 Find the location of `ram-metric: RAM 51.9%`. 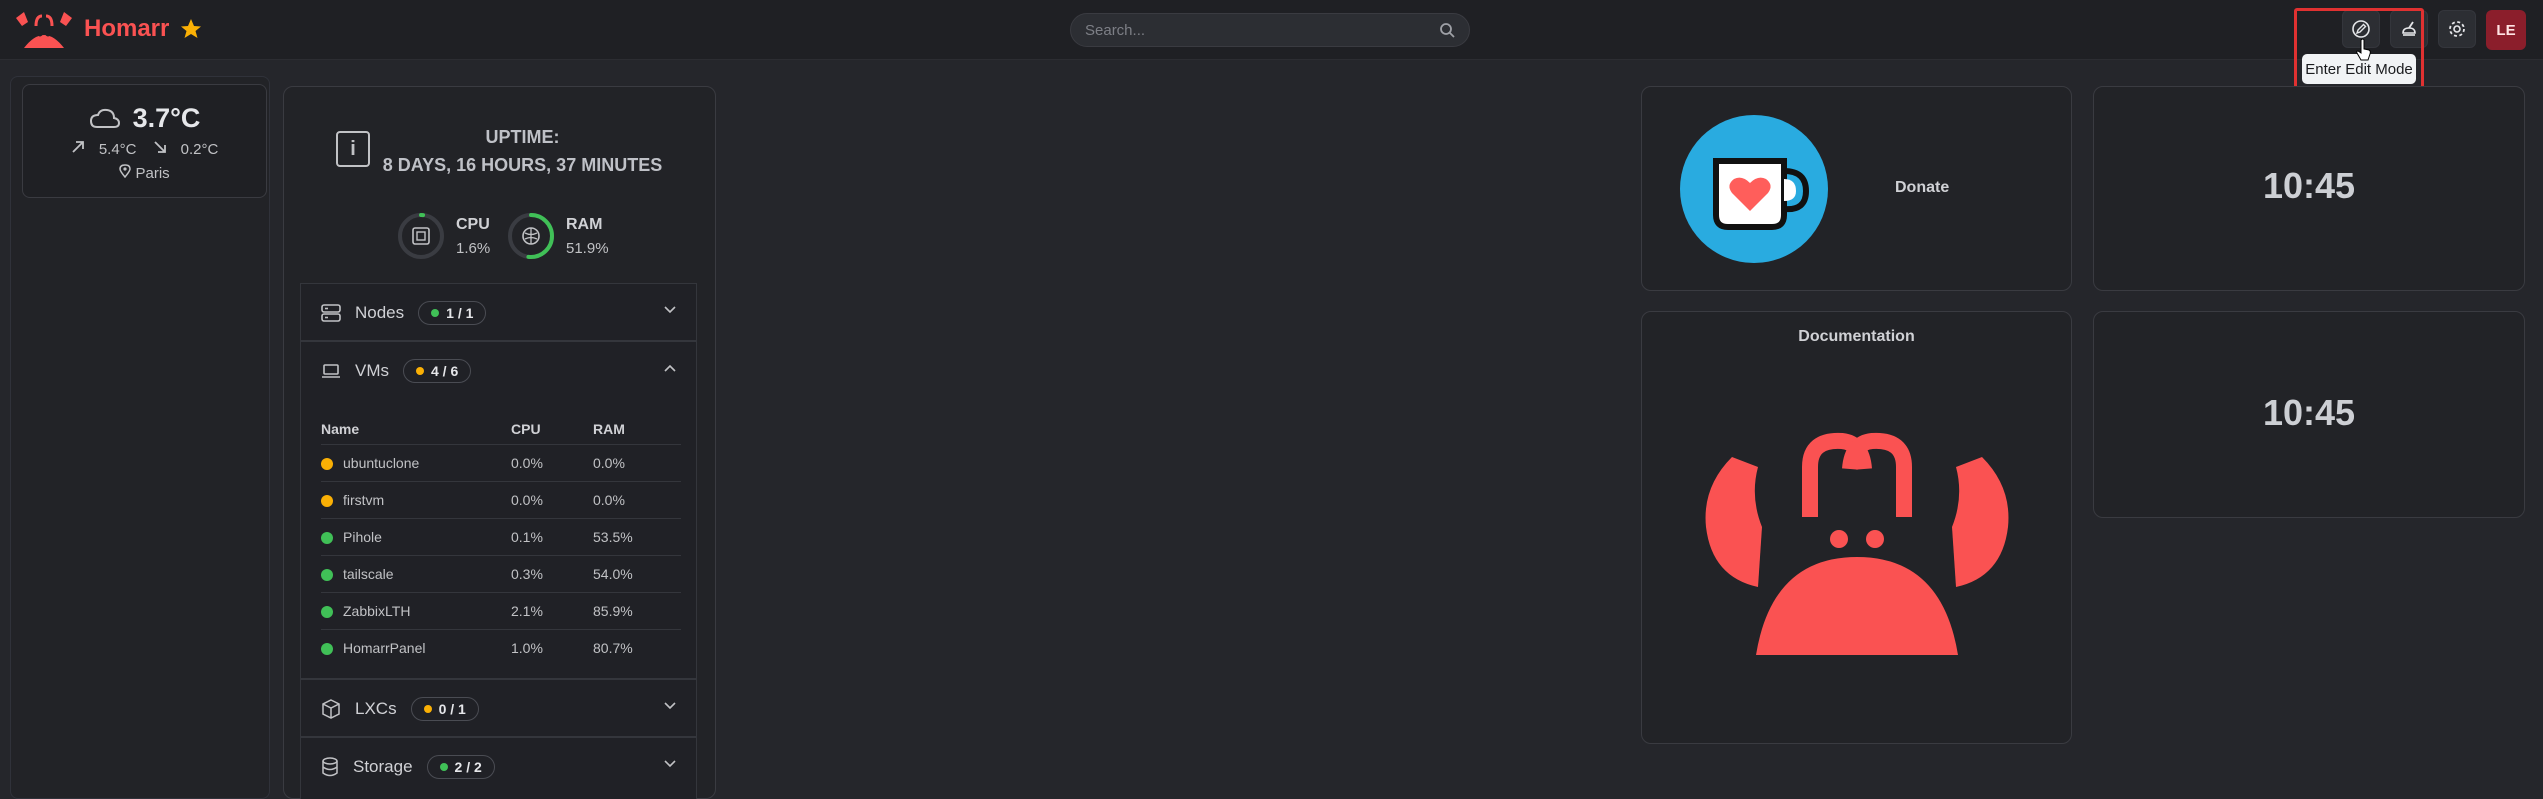

ram-metric: RAM 51.9% is located at coordinates (557, 236).